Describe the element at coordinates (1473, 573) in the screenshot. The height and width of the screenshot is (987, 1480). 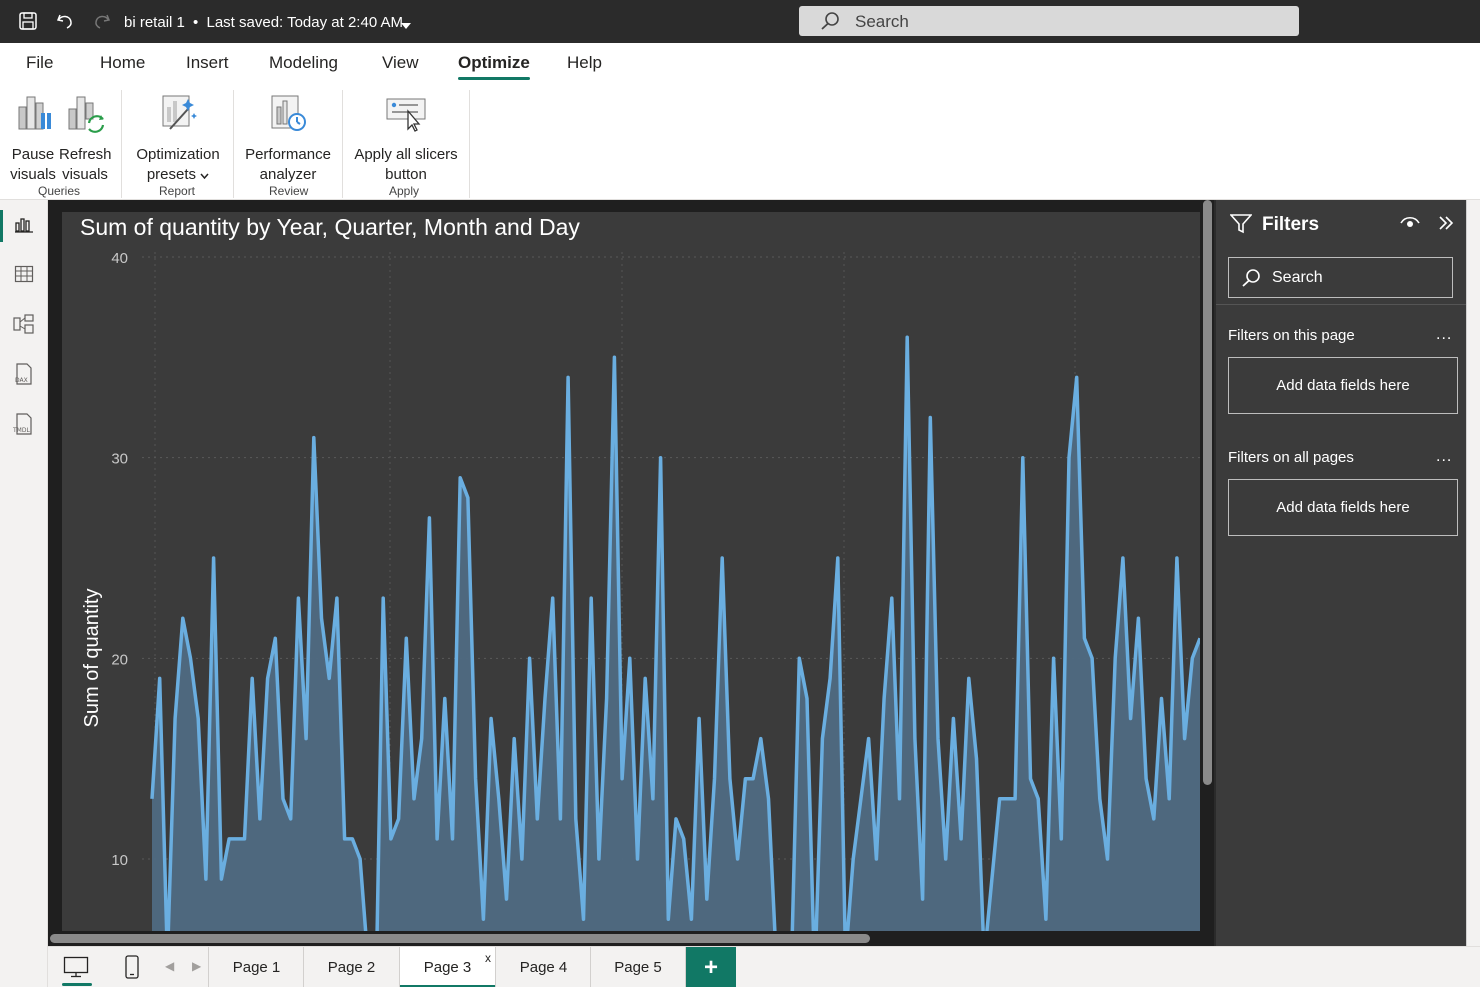
I see `collapsed-visualizations-pane` at that location.